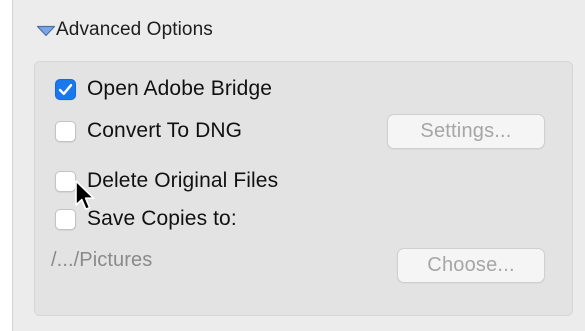  Describe the element at coordinates (165, 130) in the screenshot. I see `convert-dng-label: Convert To DNG` at that location.